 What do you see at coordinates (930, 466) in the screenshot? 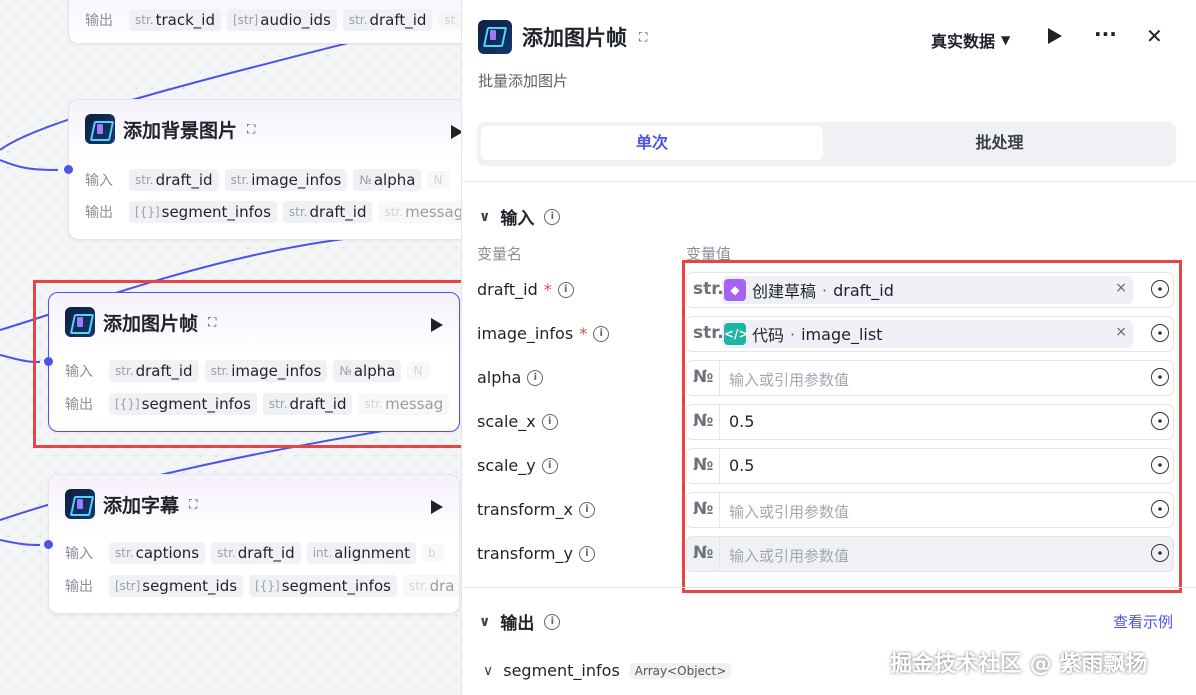
I see `param-field-scale_y: № 0.5` at bounding box center [930, 466].